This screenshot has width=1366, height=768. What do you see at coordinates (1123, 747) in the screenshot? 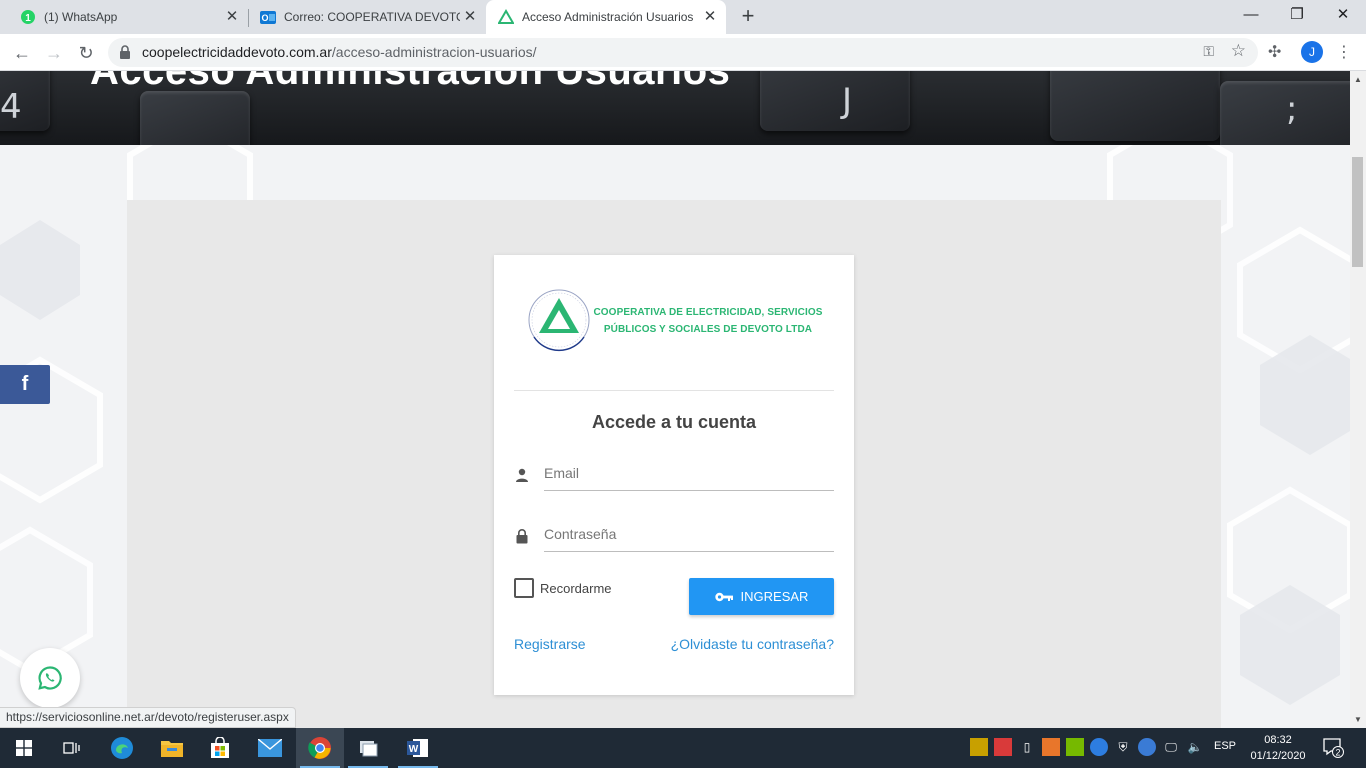
I see `security-shield-icon: ⛨` at bounding box center [1123, 747].